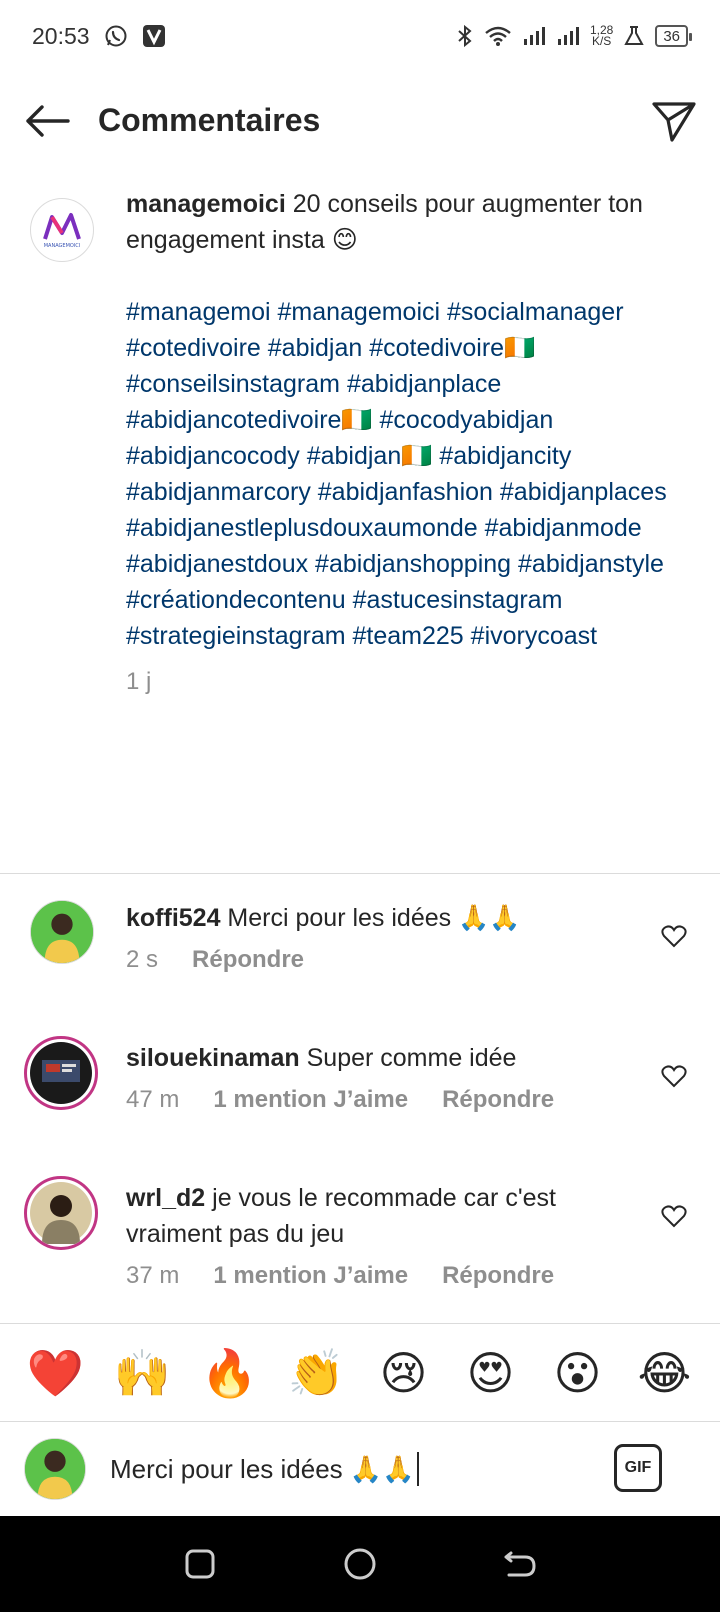 Image resolution: width=720 pixels, height=1612 pixels. I want to click on hashtag-link: #managemoi, so click(198, 312).